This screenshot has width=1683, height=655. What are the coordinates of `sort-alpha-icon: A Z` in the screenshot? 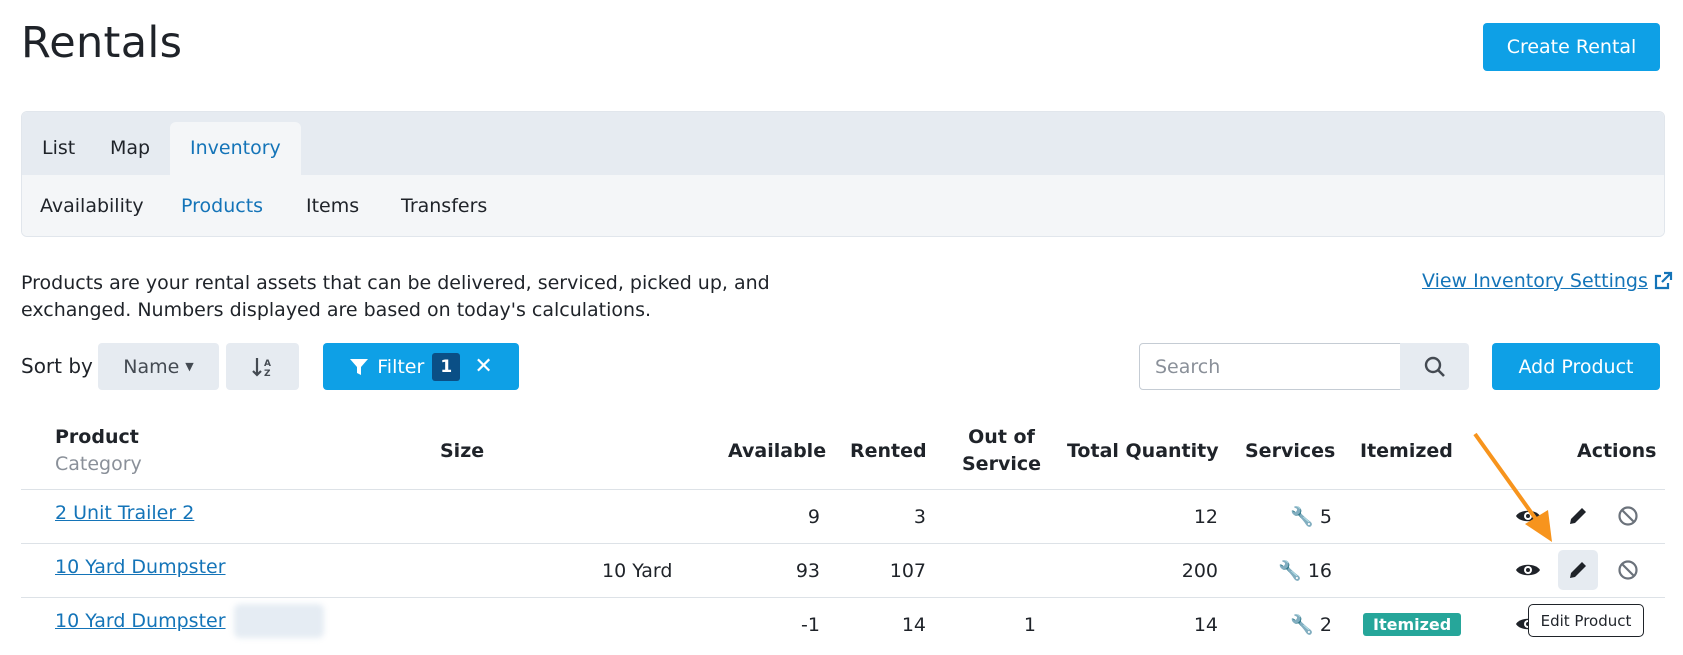 It's located at (261, 367).